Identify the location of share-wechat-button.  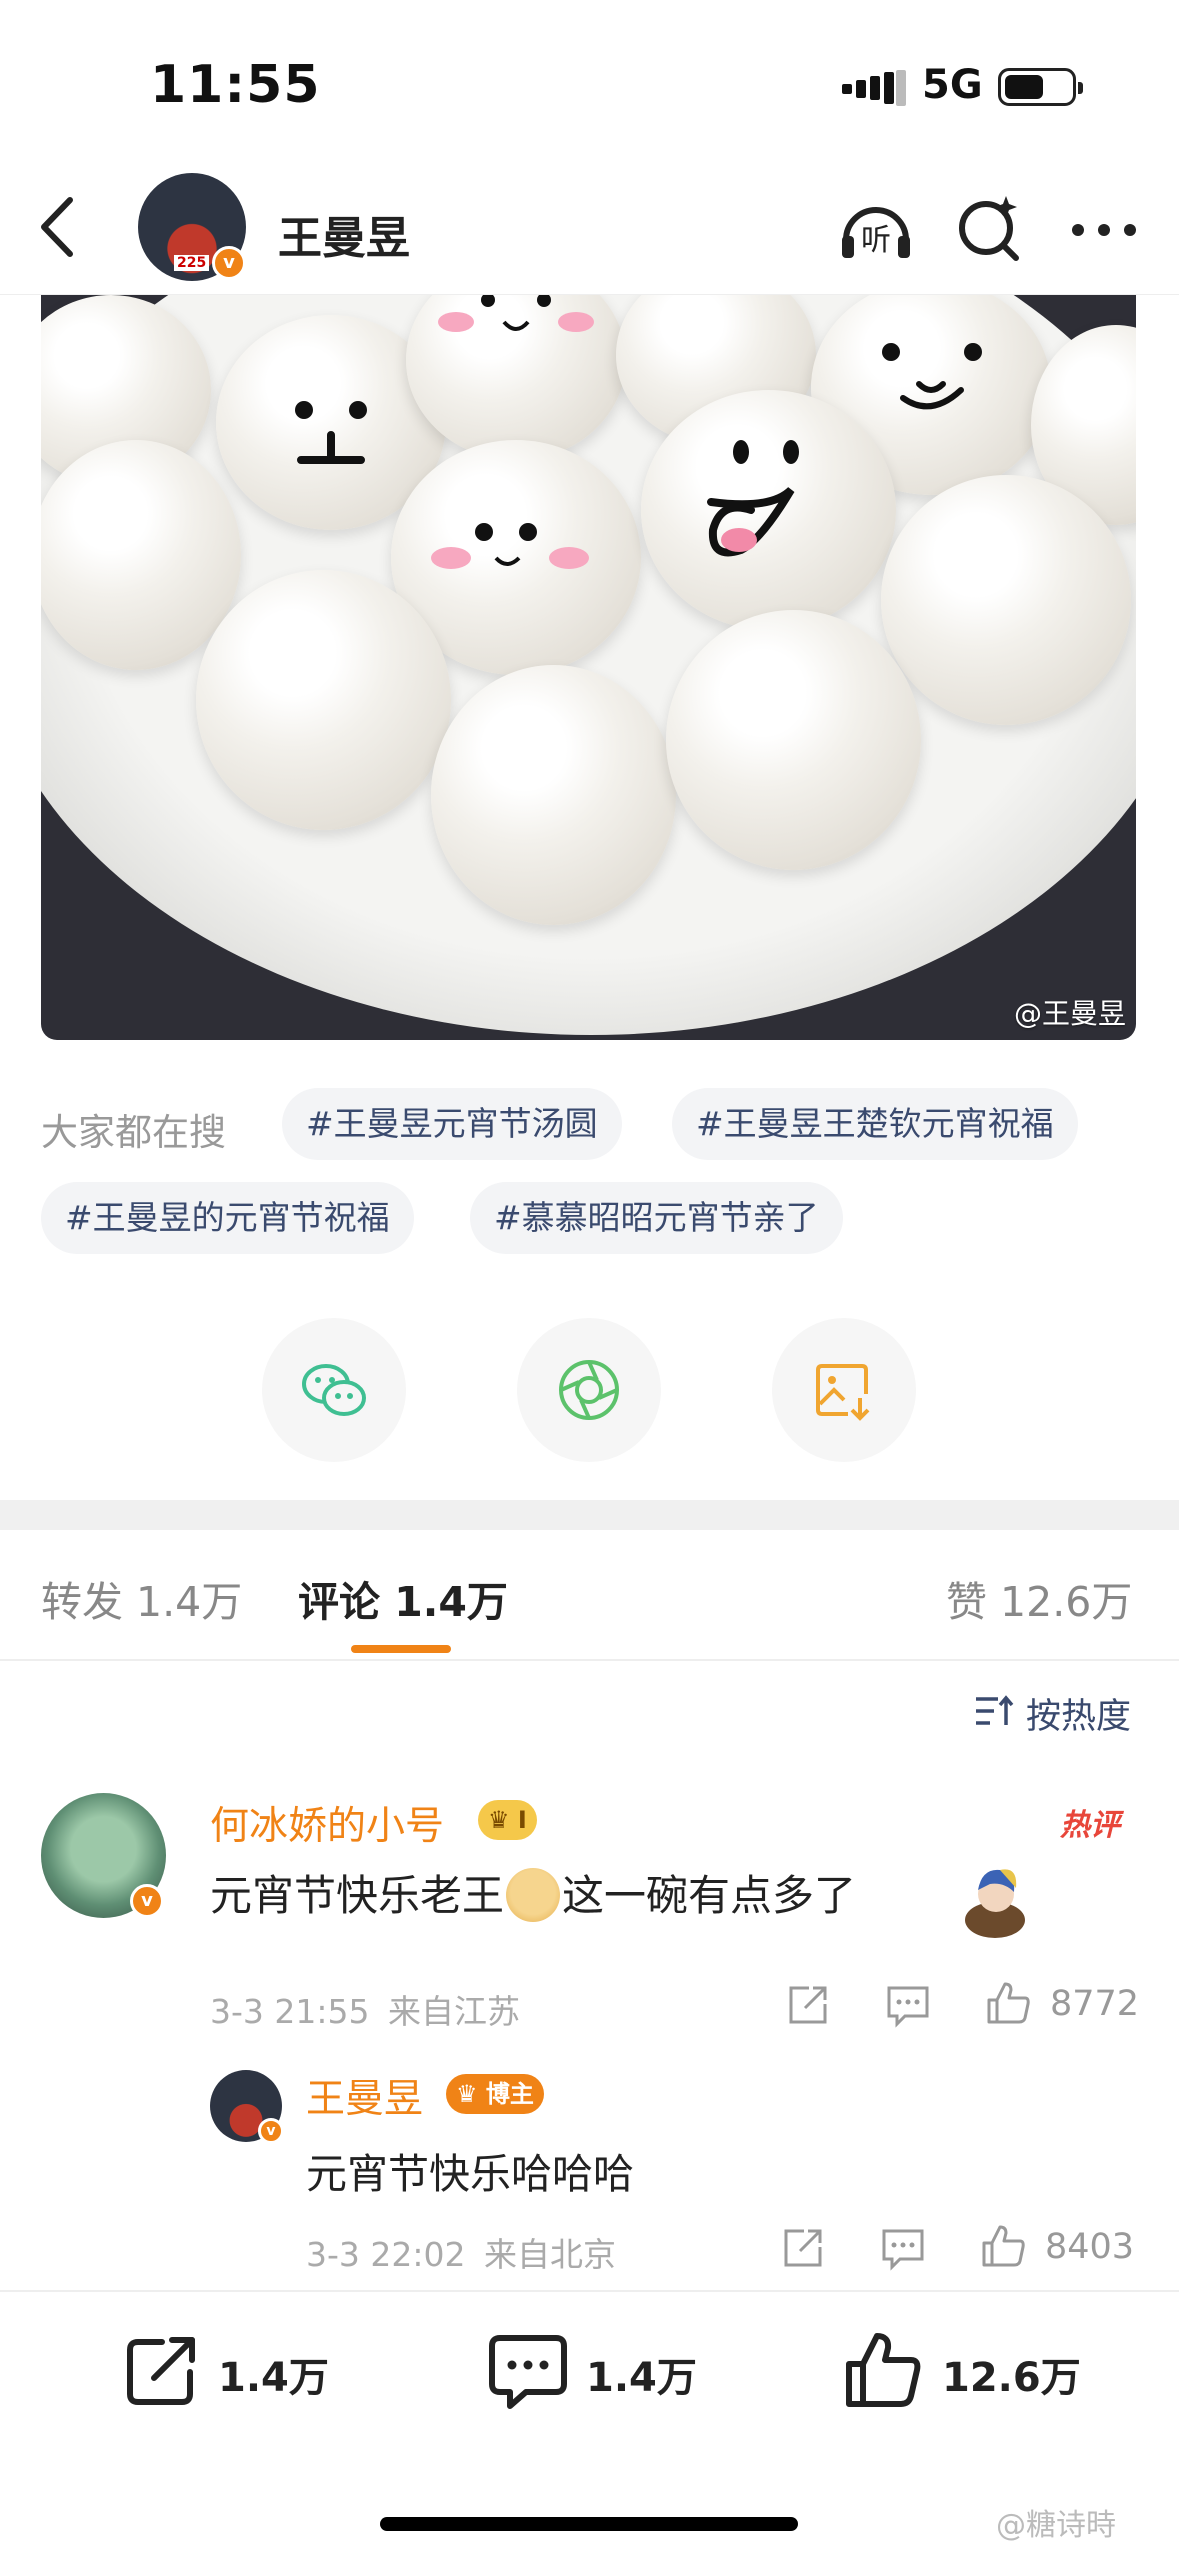
(334, 1390).